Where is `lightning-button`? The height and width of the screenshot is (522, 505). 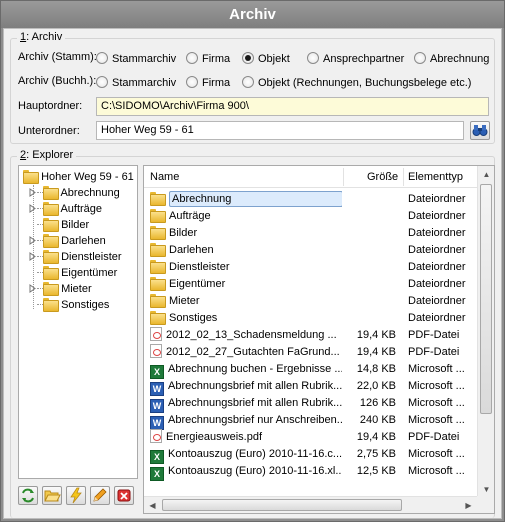 lightning-button is located at coordinates (76, 495).